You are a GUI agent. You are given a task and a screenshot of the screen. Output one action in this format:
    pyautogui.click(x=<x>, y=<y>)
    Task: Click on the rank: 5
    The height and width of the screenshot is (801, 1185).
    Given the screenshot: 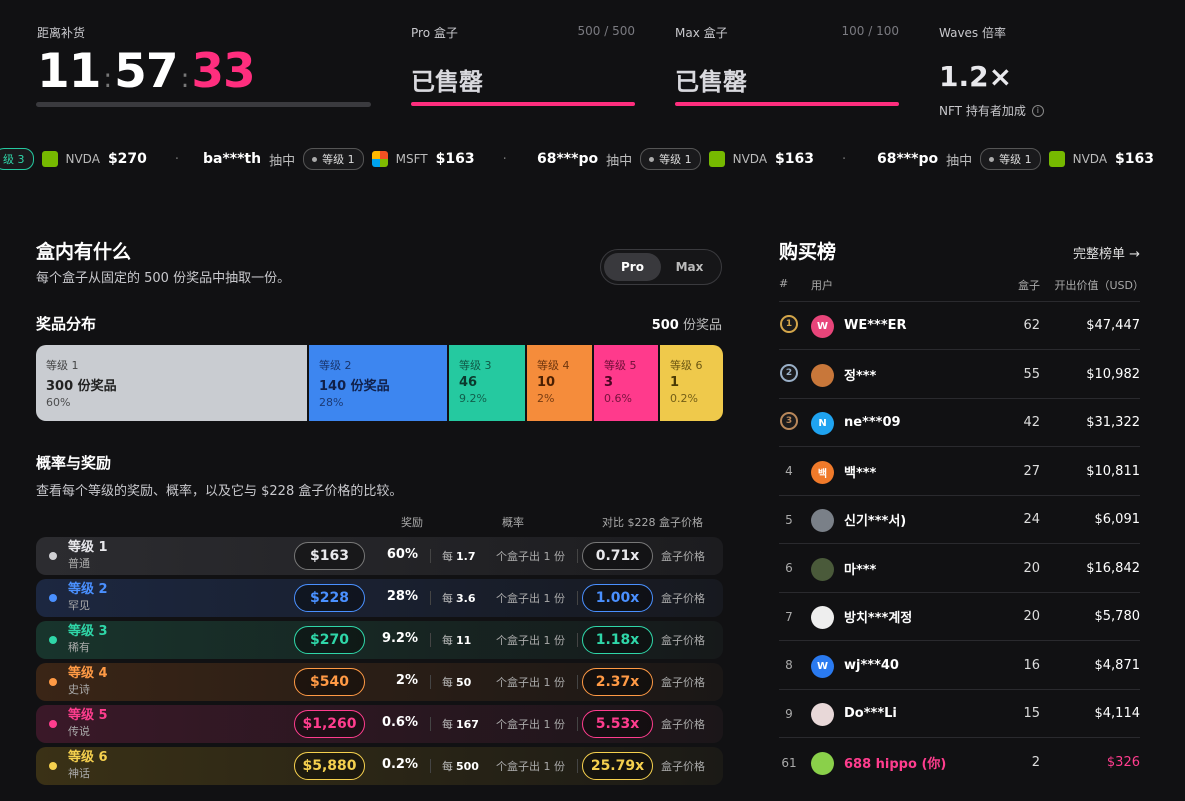 What is the action you would take?
    pyautogui.click(x=789, y=519)
    